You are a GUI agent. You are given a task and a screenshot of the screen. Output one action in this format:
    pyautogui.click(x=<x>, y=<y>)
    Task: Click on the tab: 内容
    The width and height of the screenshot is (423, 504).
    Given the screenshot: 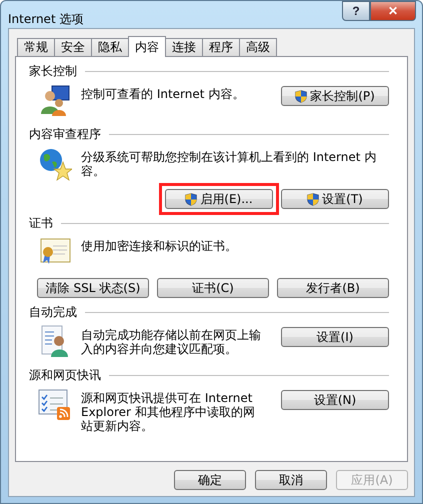 What is the action you would take?
    pyautogui.click(x=147, y=46)
    